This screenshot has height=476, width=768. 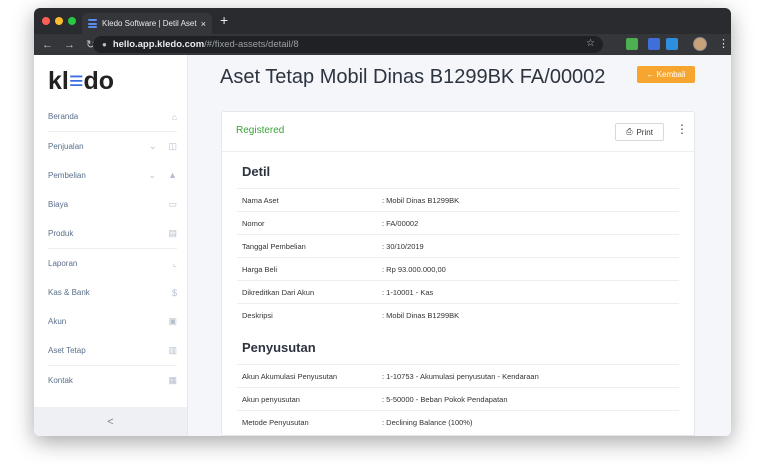 I want to click on forward-arrow-icon: →, so click(x=69, y=45).